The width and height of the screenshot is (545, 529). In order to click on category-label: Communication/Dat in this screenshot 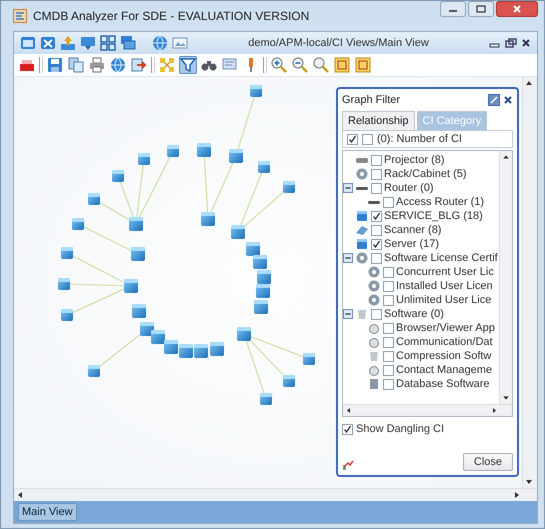, I will do `click(444, 342)`.